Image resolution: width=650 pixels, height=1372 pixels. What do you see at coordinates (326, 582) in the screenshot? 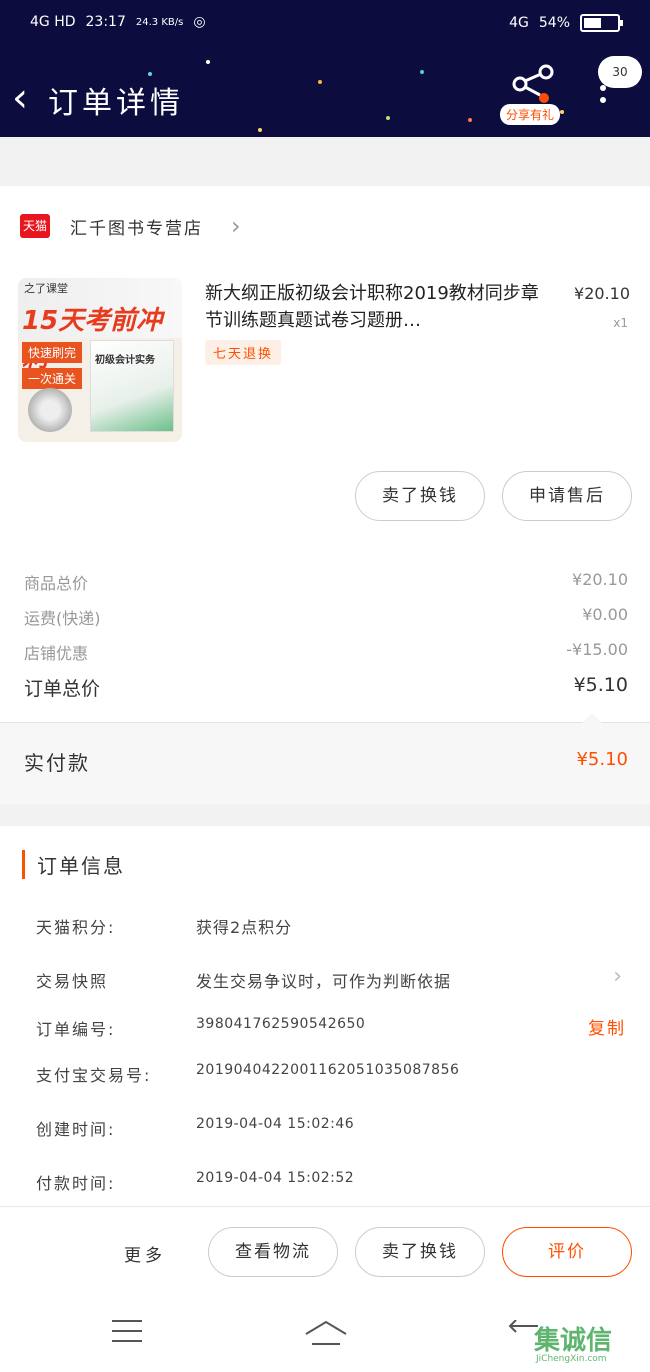
I see `summary-row-goods: 商品总价 ¥20.10` at bounding box center [326, 582].